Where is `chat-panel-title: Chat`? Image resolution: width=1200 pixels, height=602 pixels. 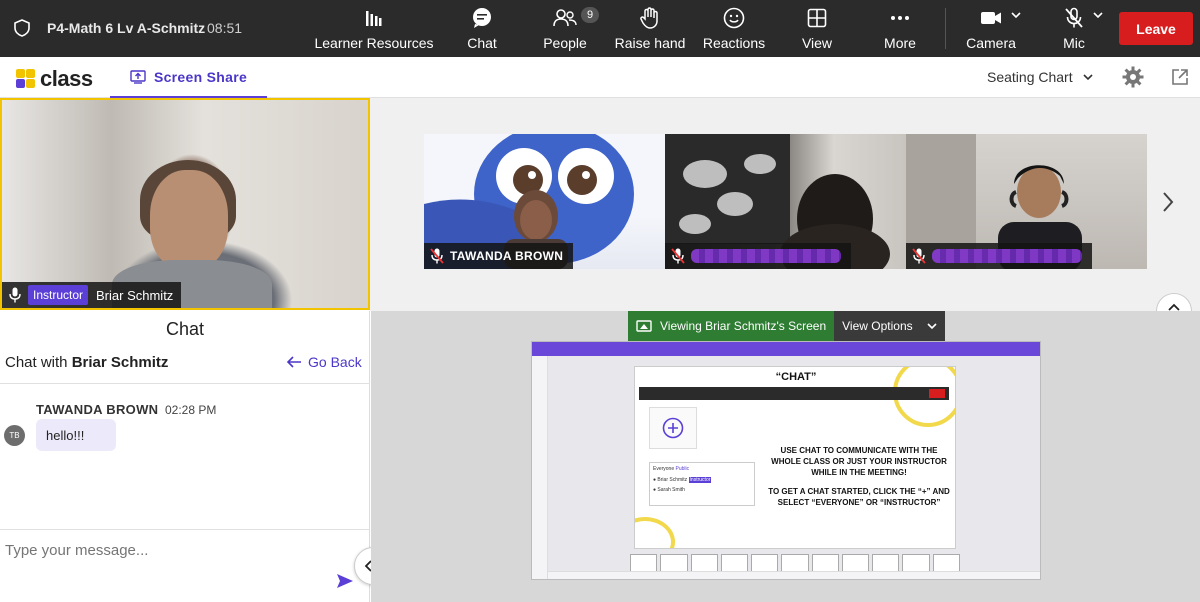 chat-panel-title: Chat is located at coordinates (185, 329).